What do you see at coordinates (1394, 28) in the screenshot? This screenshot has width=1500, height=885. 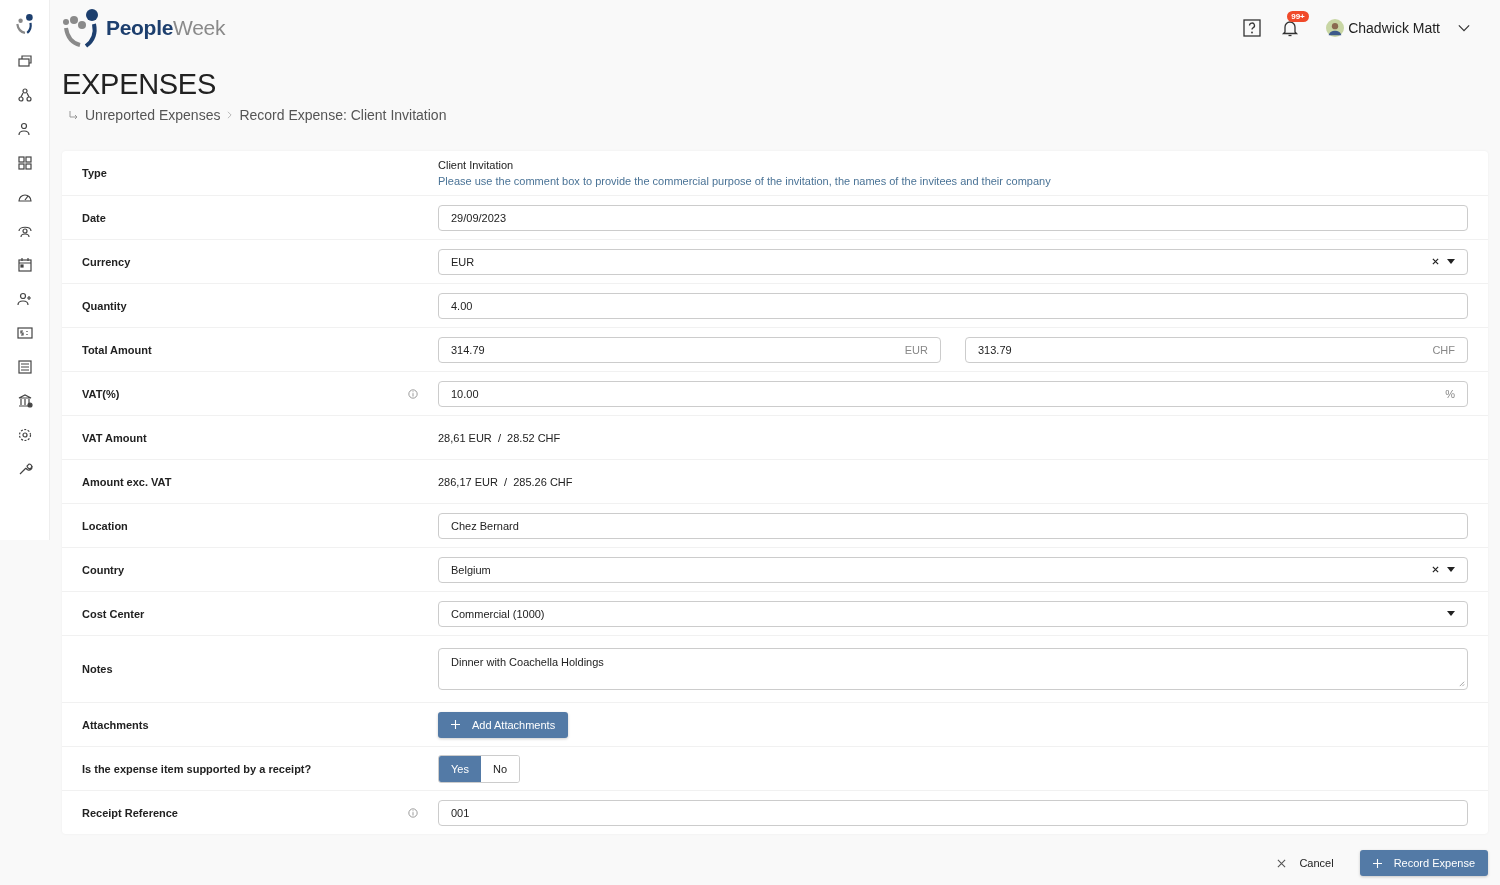 I see `user-name: Chadwick Matt` at bounding box center [1394, 28].